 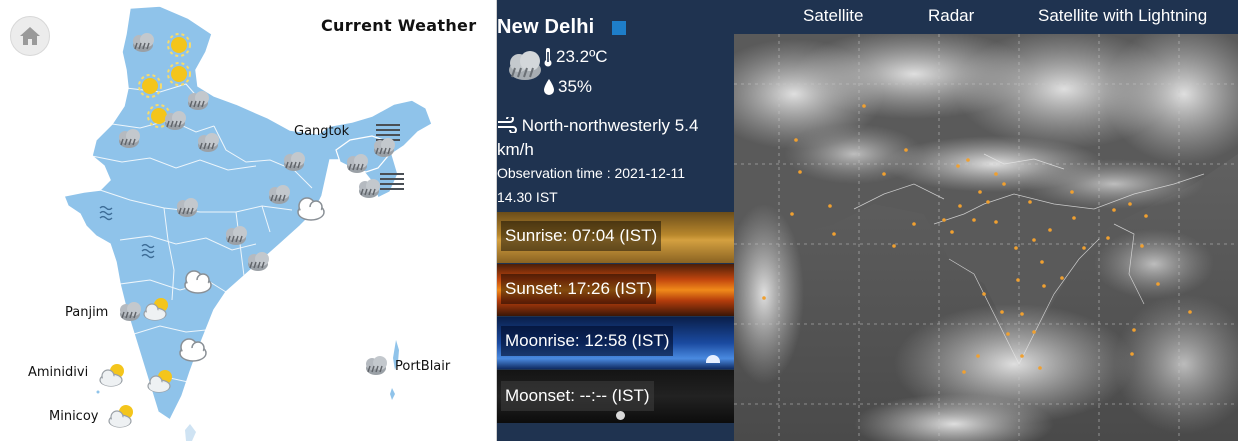 I want to click on moonset-band: Moonset: --:-- (IST), so click(x=615, y=396).